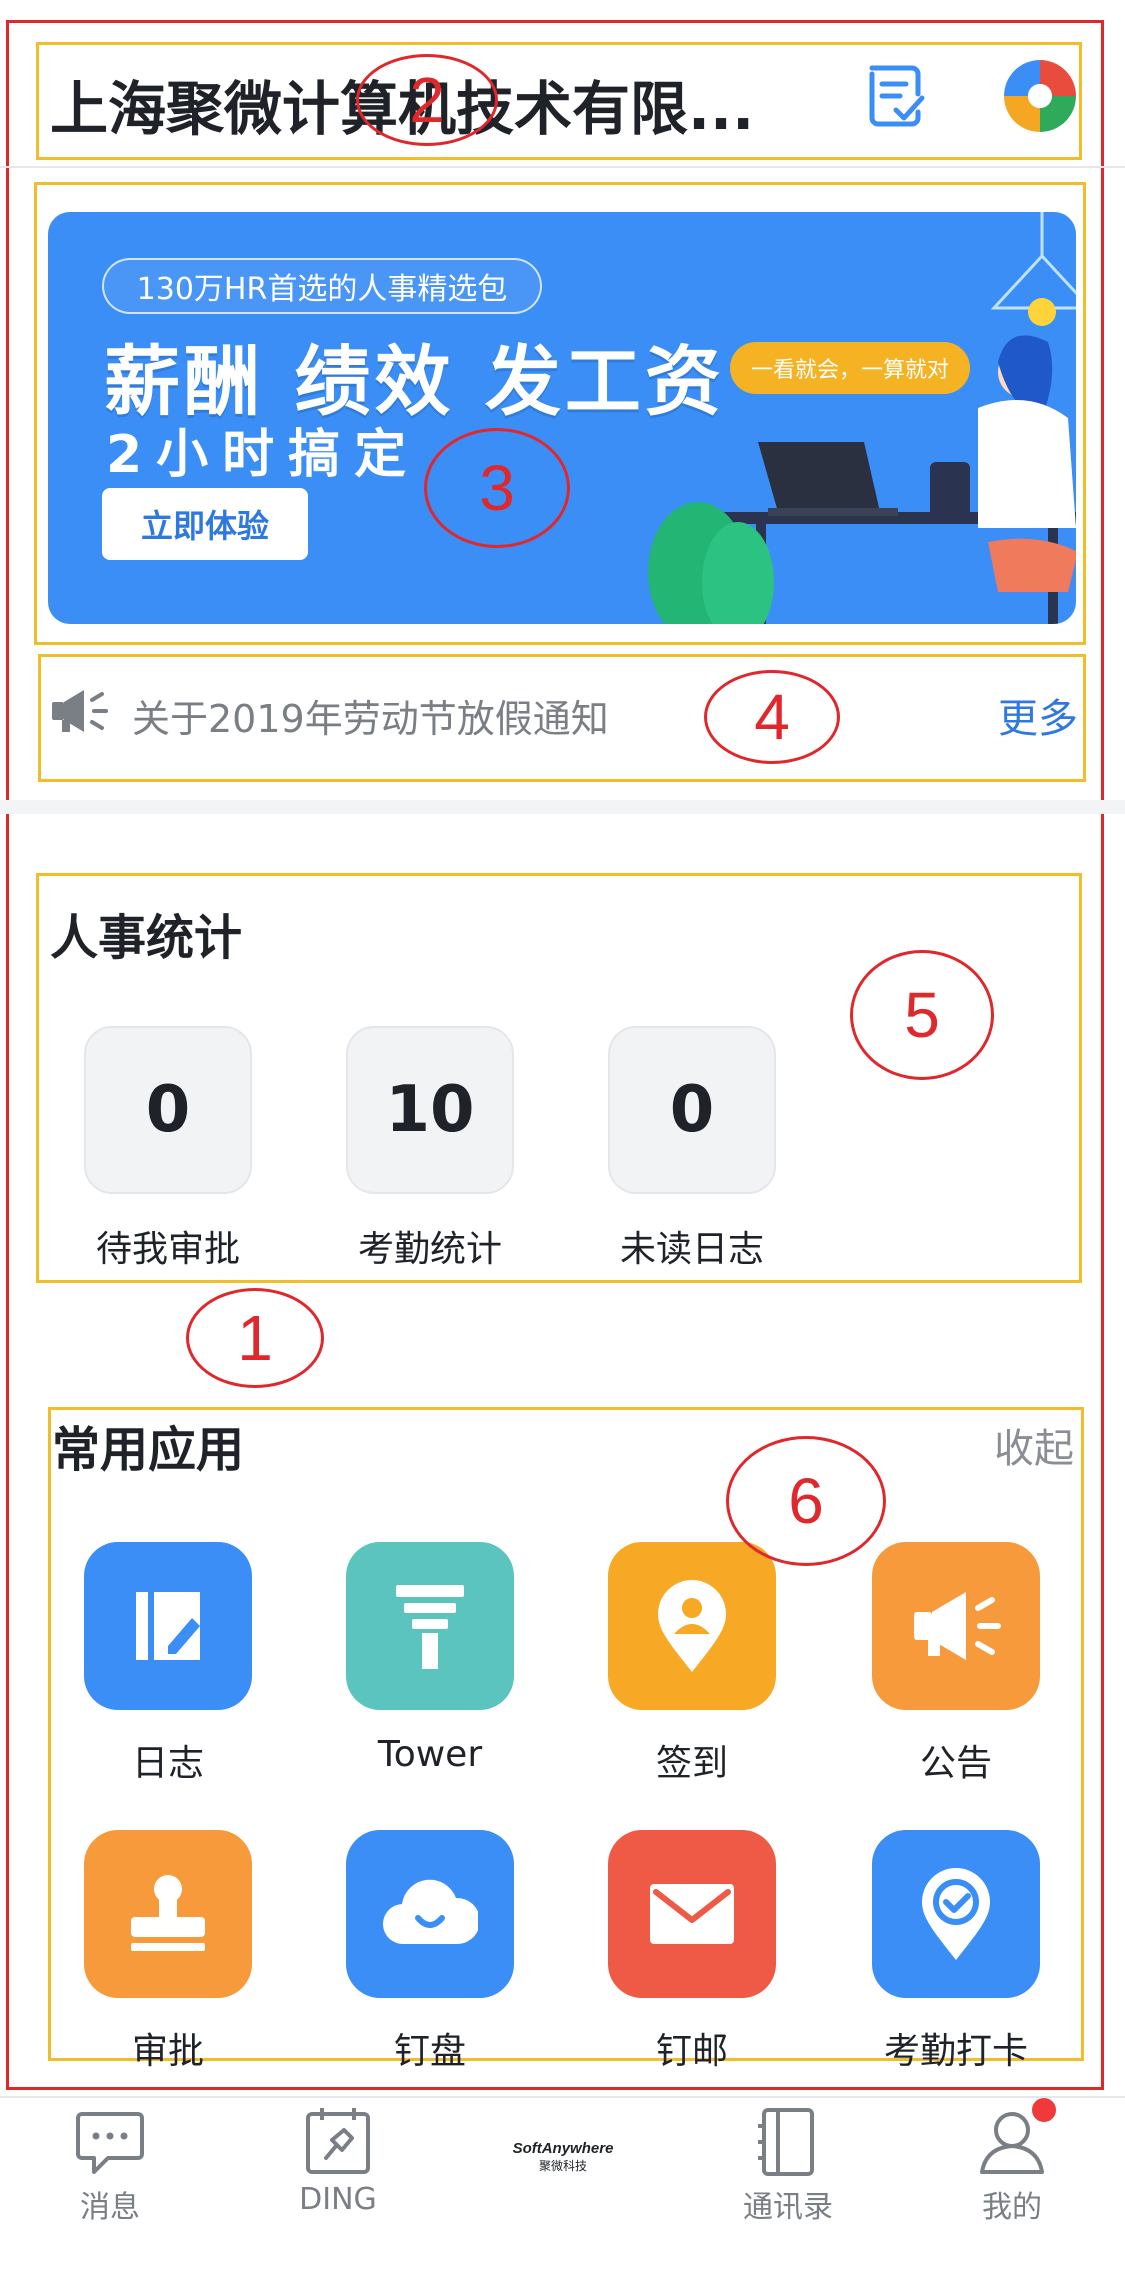 The height and width of the screenshot is (2269, 1125). What do you see at coordinates (429, 1249) in the screenshot?
I see `stat-attendance-label: 考勤统计` at bounding box center [429, 1249].